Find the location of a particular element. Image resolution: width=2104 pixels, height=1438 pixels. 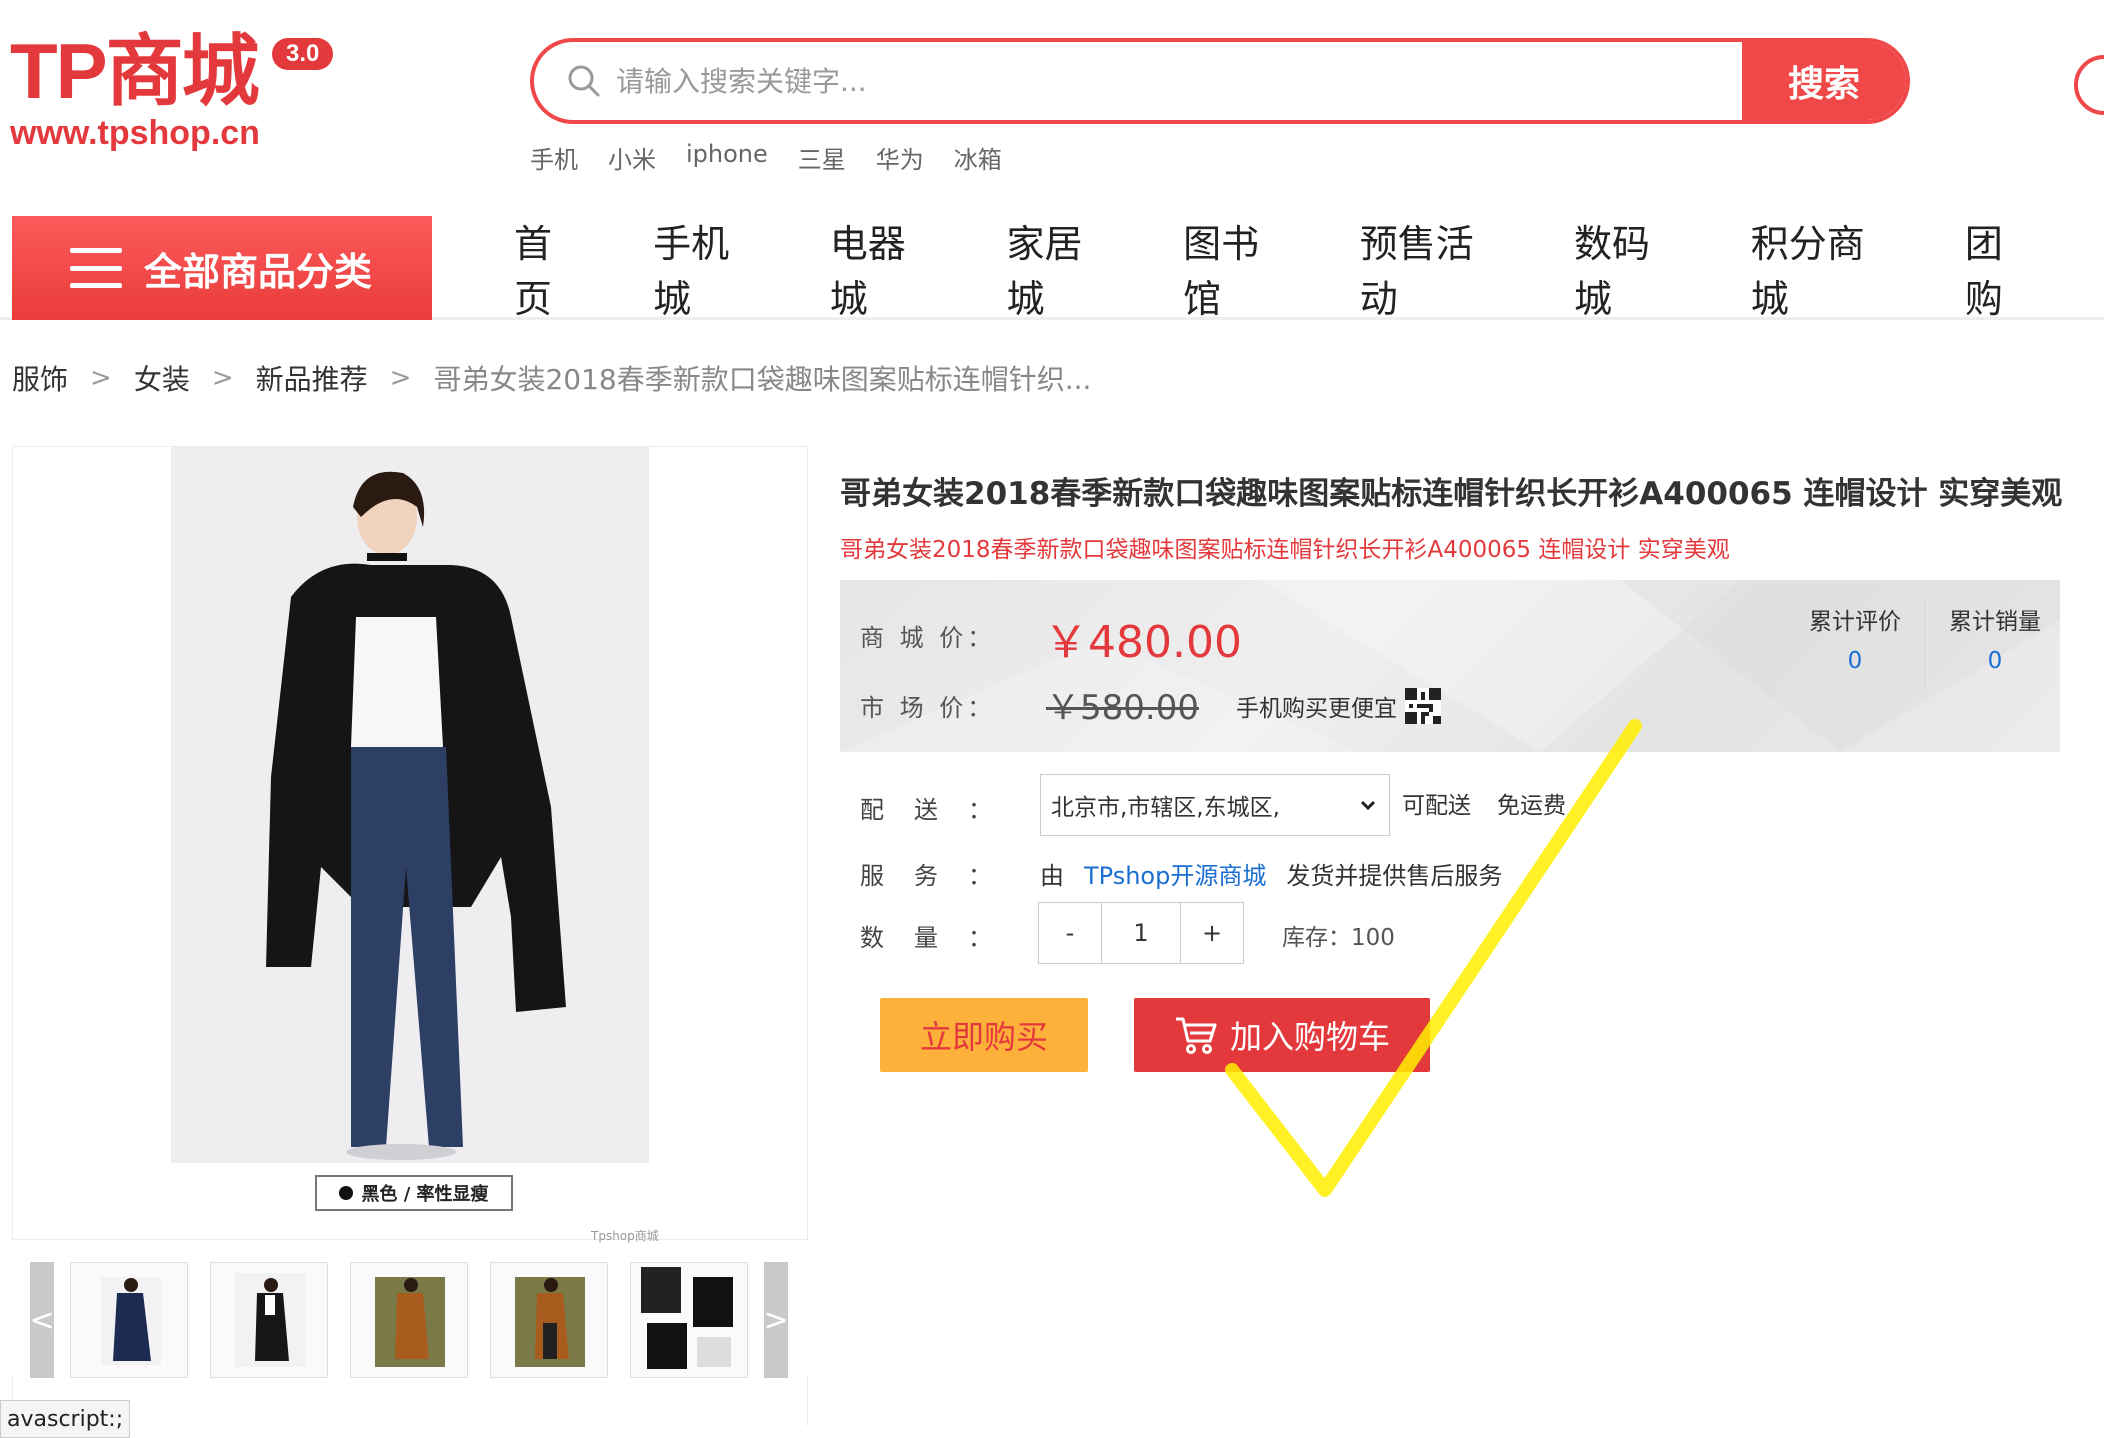

cart-icon is located at coordinates (1196, 1035).